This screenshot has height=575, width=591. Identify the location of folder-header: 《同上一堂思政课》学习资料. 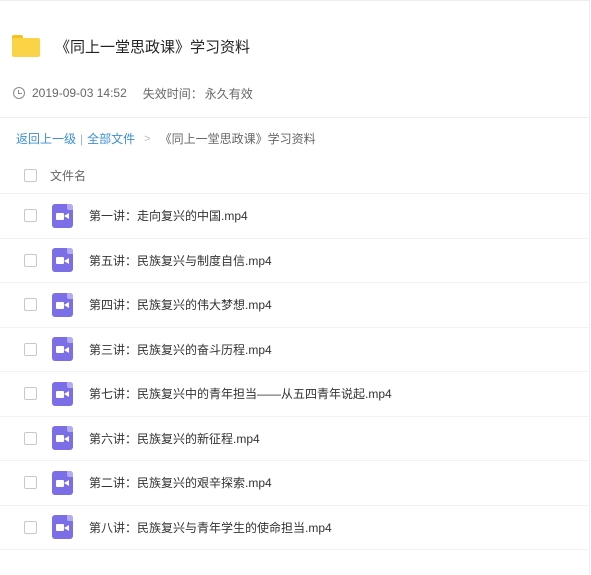
(131, 46).